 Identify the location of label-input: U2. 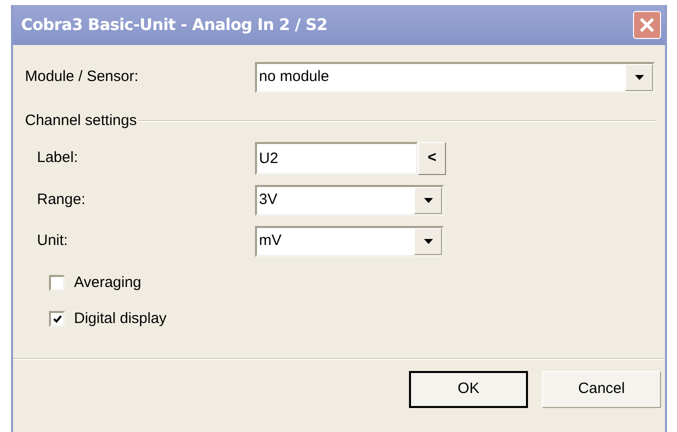
(336, 158).